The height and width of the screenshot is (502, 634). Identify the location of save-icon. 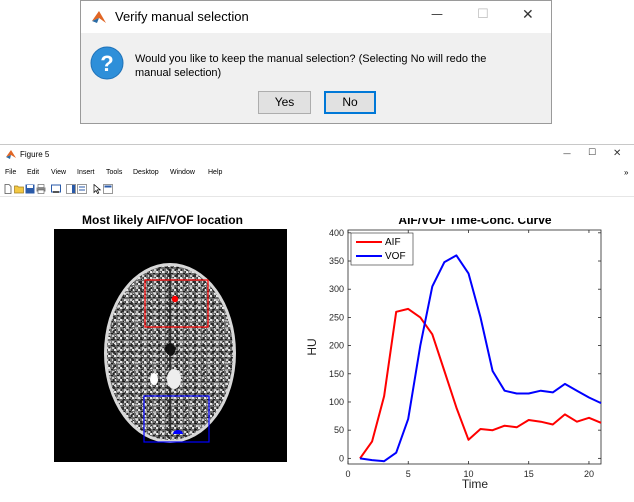
(30, 189).